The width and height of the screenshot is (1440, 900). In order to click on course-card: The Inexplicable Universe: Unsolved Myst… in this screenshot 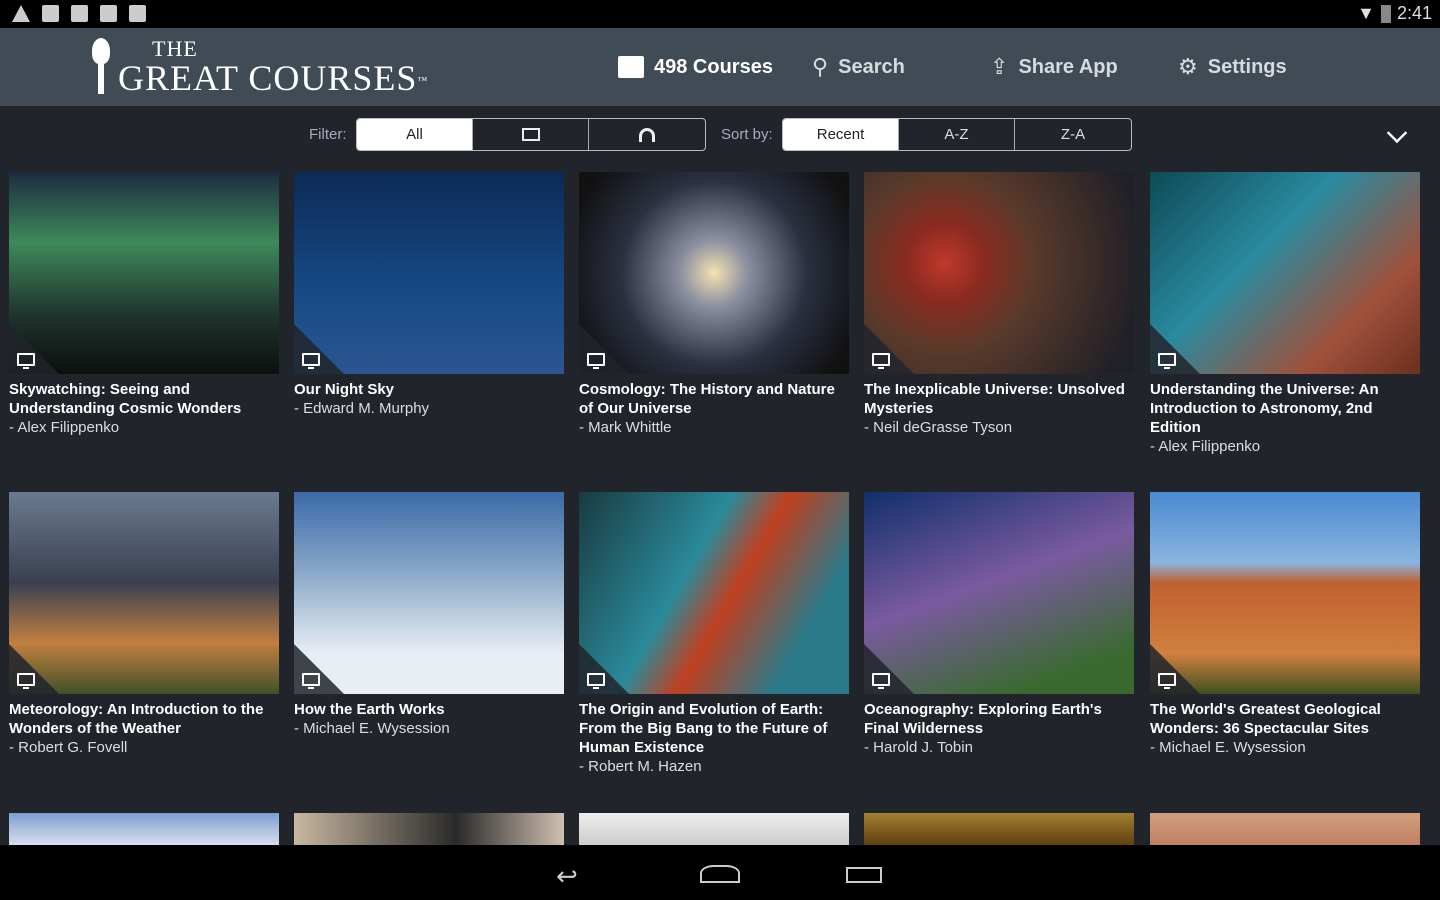, I will do `click(999, 305)`.